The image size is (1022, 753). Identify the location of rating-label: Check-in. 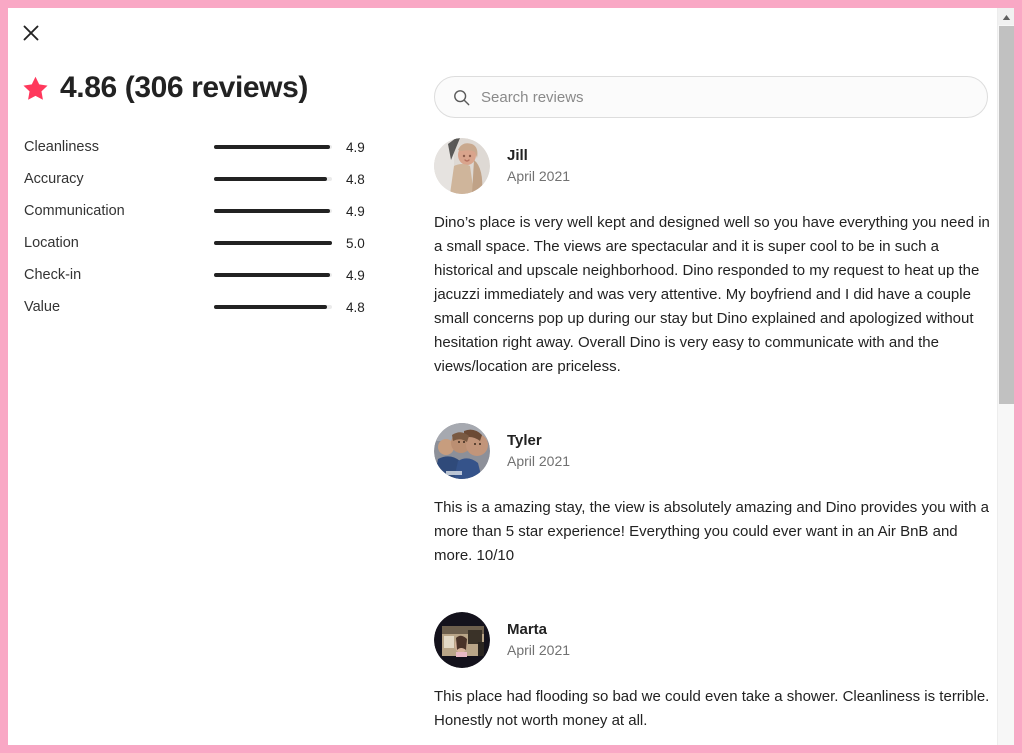
(53, 275).